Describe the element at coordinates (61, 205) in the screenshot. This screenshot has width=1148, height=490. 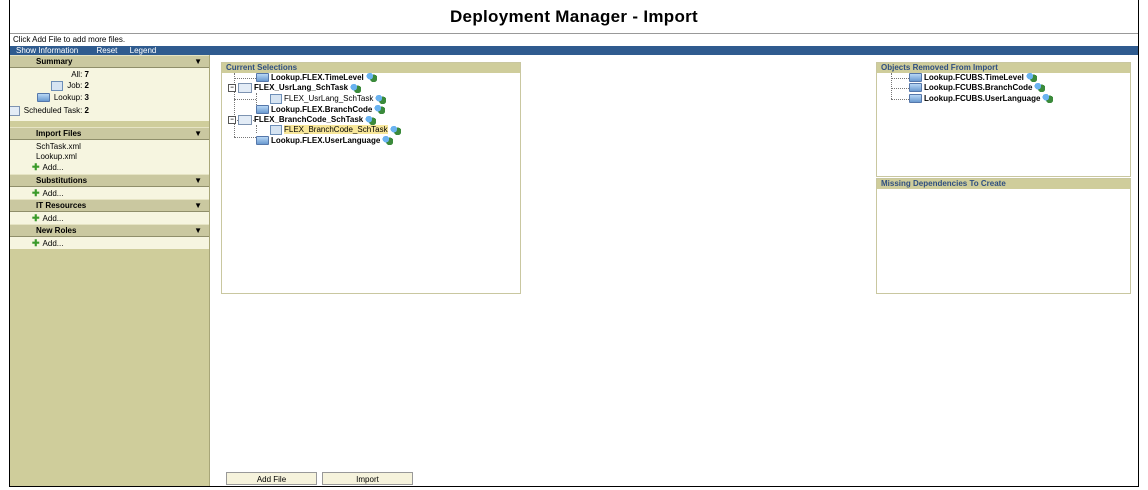
I see `it-resources-heading: IT Resources` at that location.